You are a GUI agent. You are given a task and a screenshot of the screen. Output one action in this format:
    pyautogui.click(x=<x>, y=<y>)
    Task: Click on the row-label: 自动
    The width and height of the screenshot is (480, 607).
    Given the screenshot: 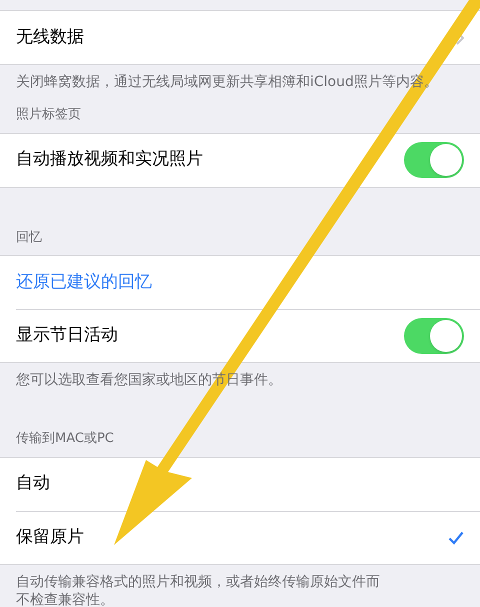 What is the action you would take?
    pyautogui.click(x=33, y=484)
    